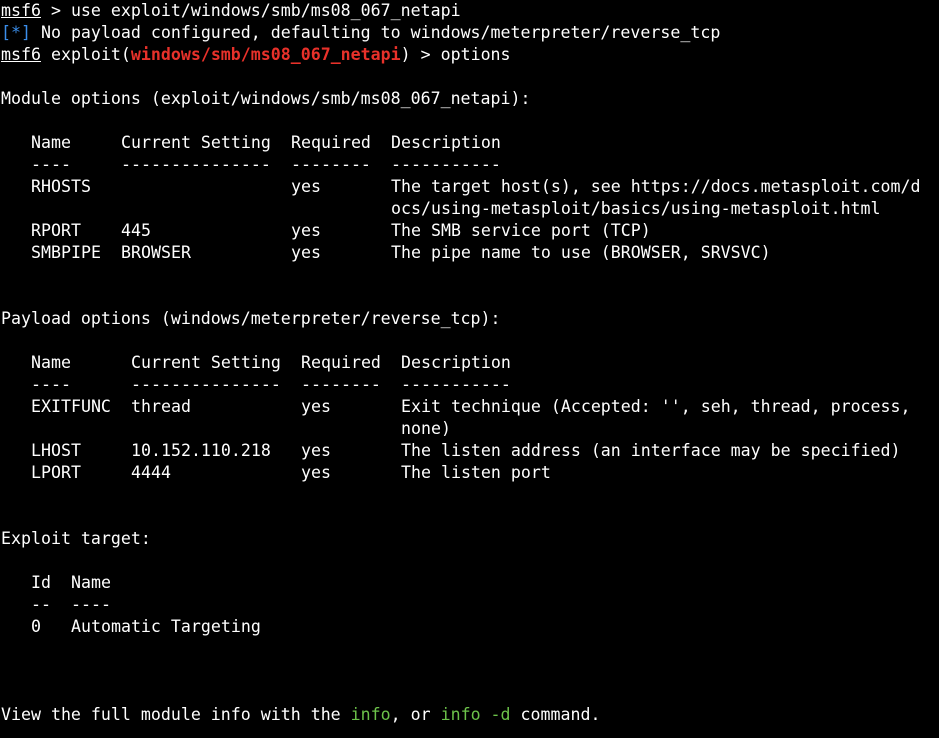 The image size is (939, 738). What do you see at coordinates (475, 714) in the screenshot?
I see `info-d-command: info -d` at bounding box center [475, 714].